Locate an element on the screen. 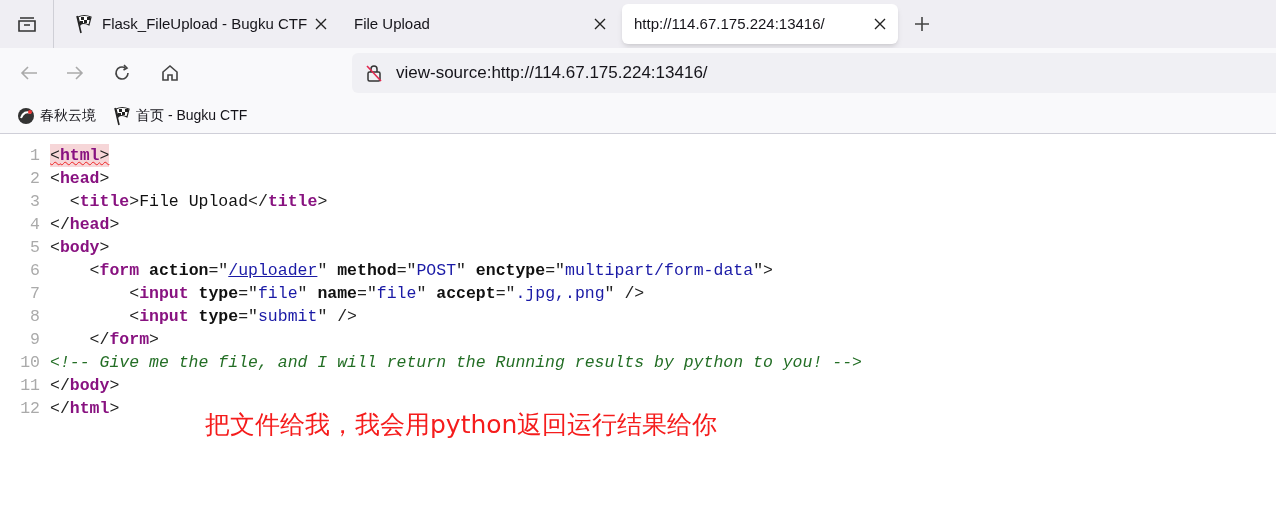 The width and height of the screenshot is (1276, 506). line-number: 8 is located at coordinates (35, 317).